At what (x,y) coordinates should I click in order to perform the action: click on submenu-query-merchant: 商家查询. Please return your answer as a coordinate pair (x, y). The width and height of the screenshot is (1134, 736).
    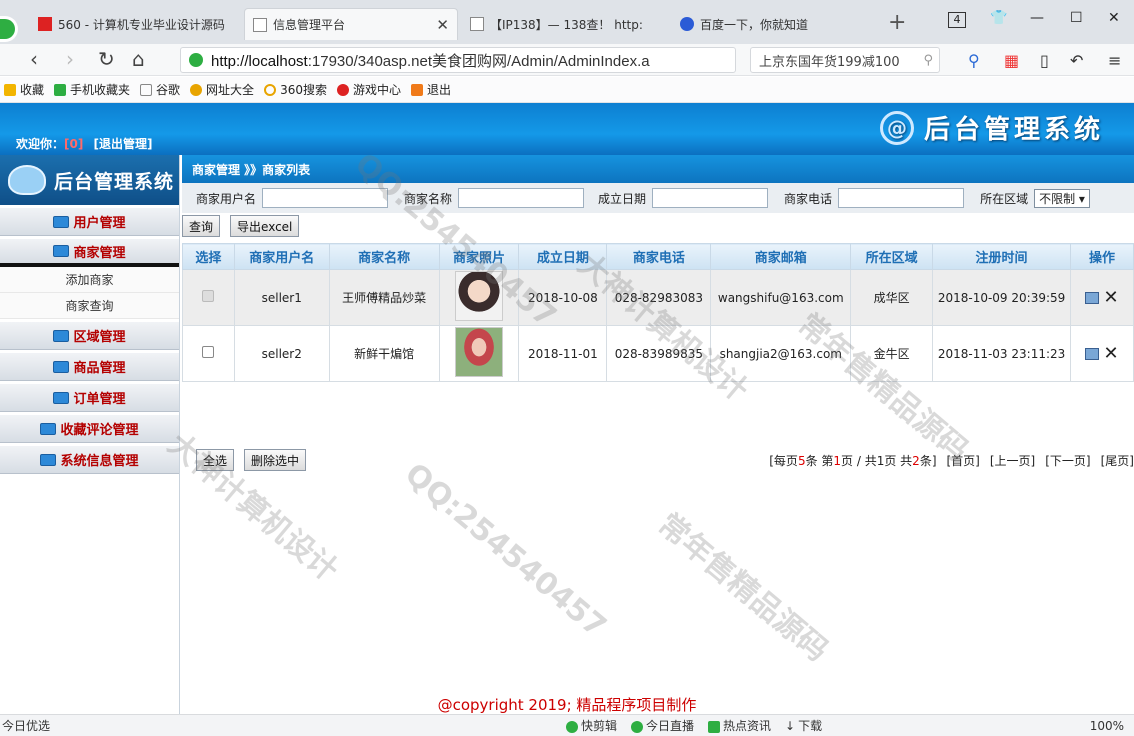
    Looking at the image, I should click on (89, 306).